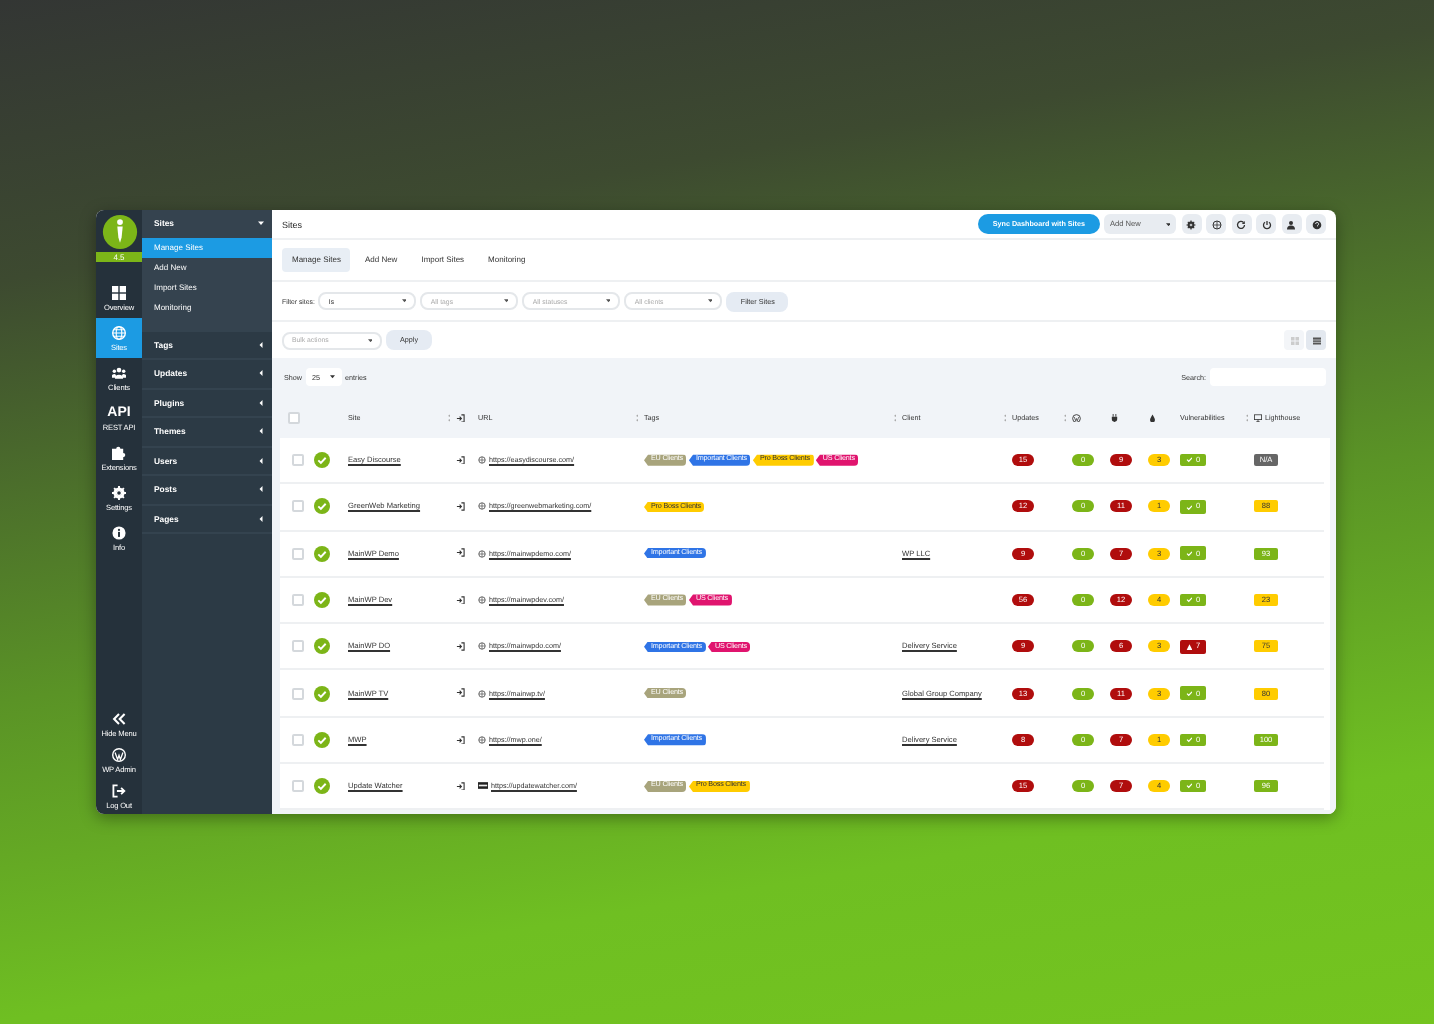 The height and width of the screenshot is (1024, 1434). What do you see at coordinates (1316, 340) in the screenshot?
I see `table-view-icon` at bounding box center [1316, 340].